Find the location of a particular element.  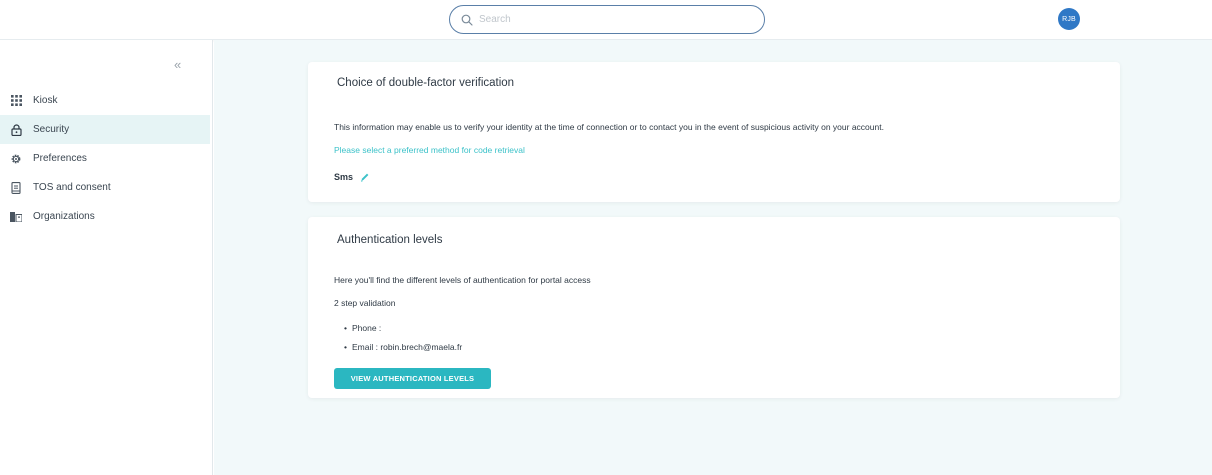

search-box is located at coordinates (607, 19).